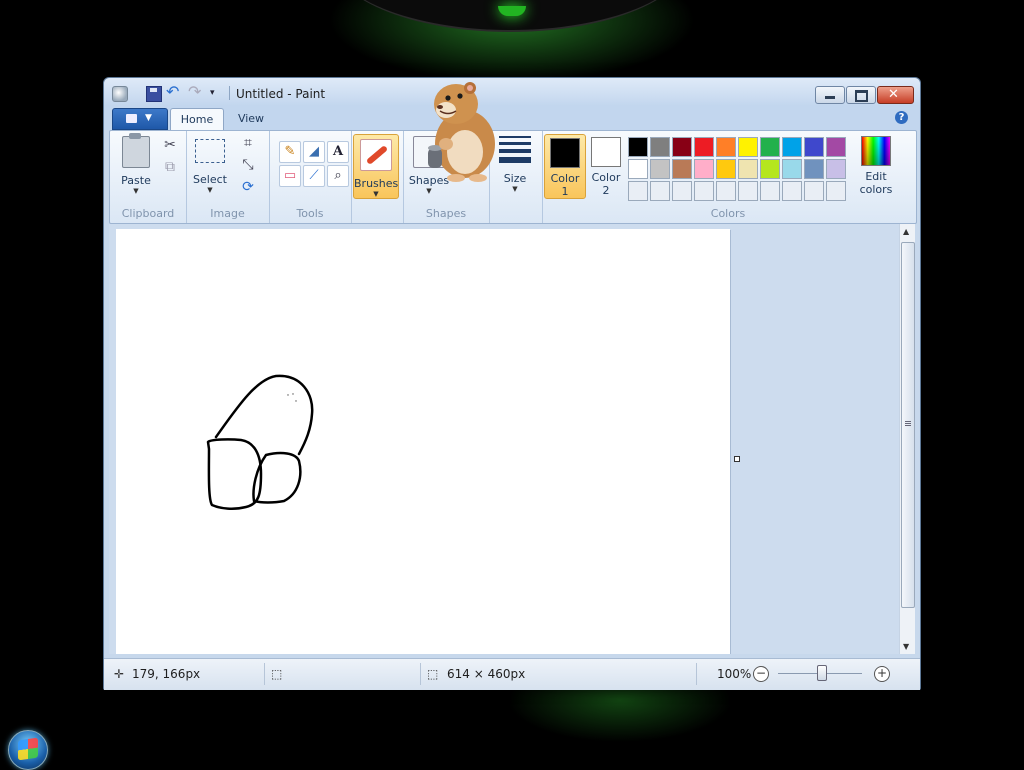 The height and width of the screenshot is (770, 1024). Describe the element at coordinates (227, 213) in the screenshot. I see `image-group-label: Image` at that location.